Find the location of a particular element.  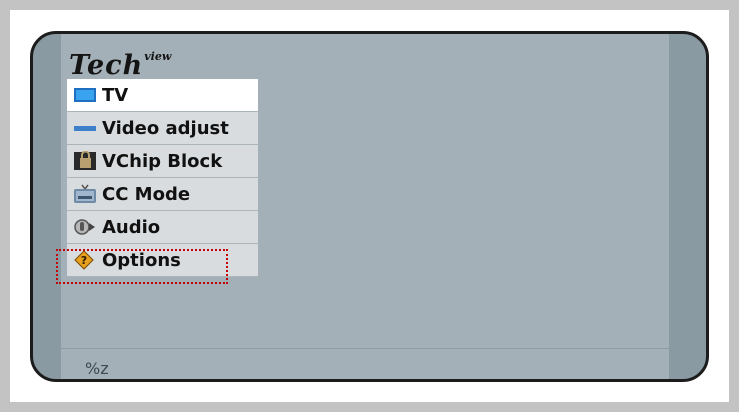

menu-item-cc-mode: CC Mode is located at coordinates (162, 194).